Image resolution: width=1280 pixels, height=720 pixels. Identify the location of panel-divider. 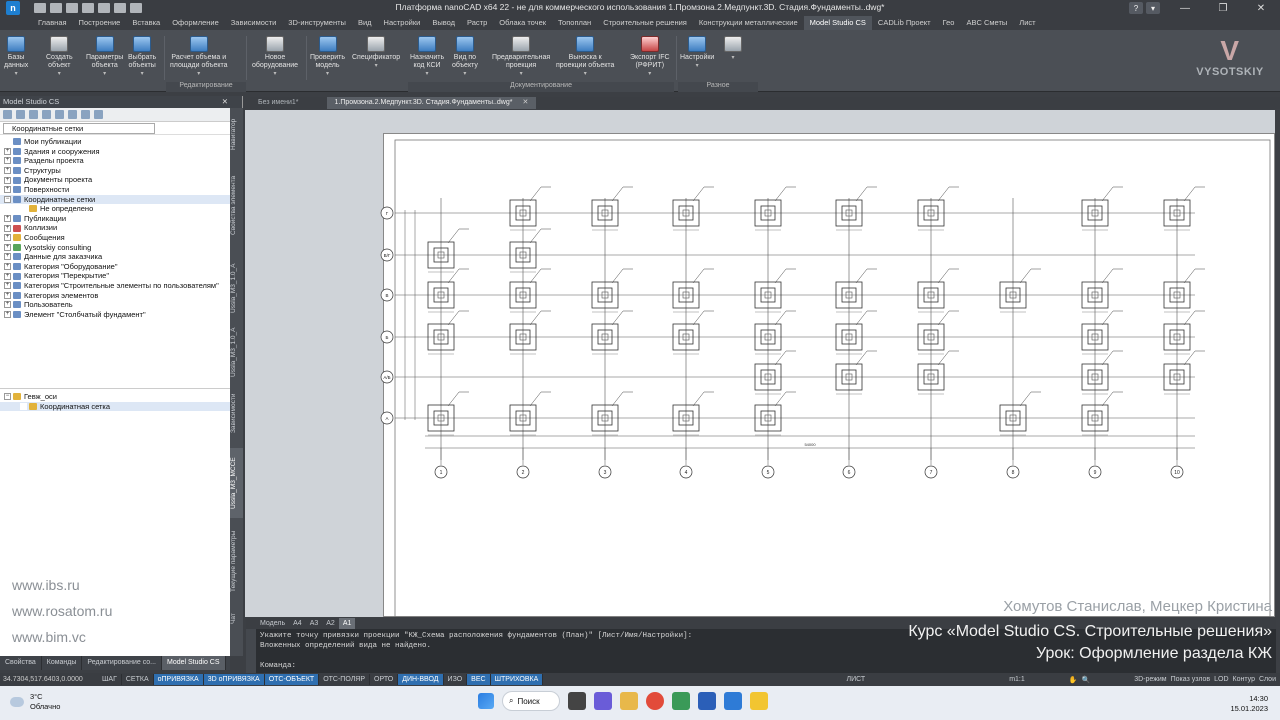
(115, 388).